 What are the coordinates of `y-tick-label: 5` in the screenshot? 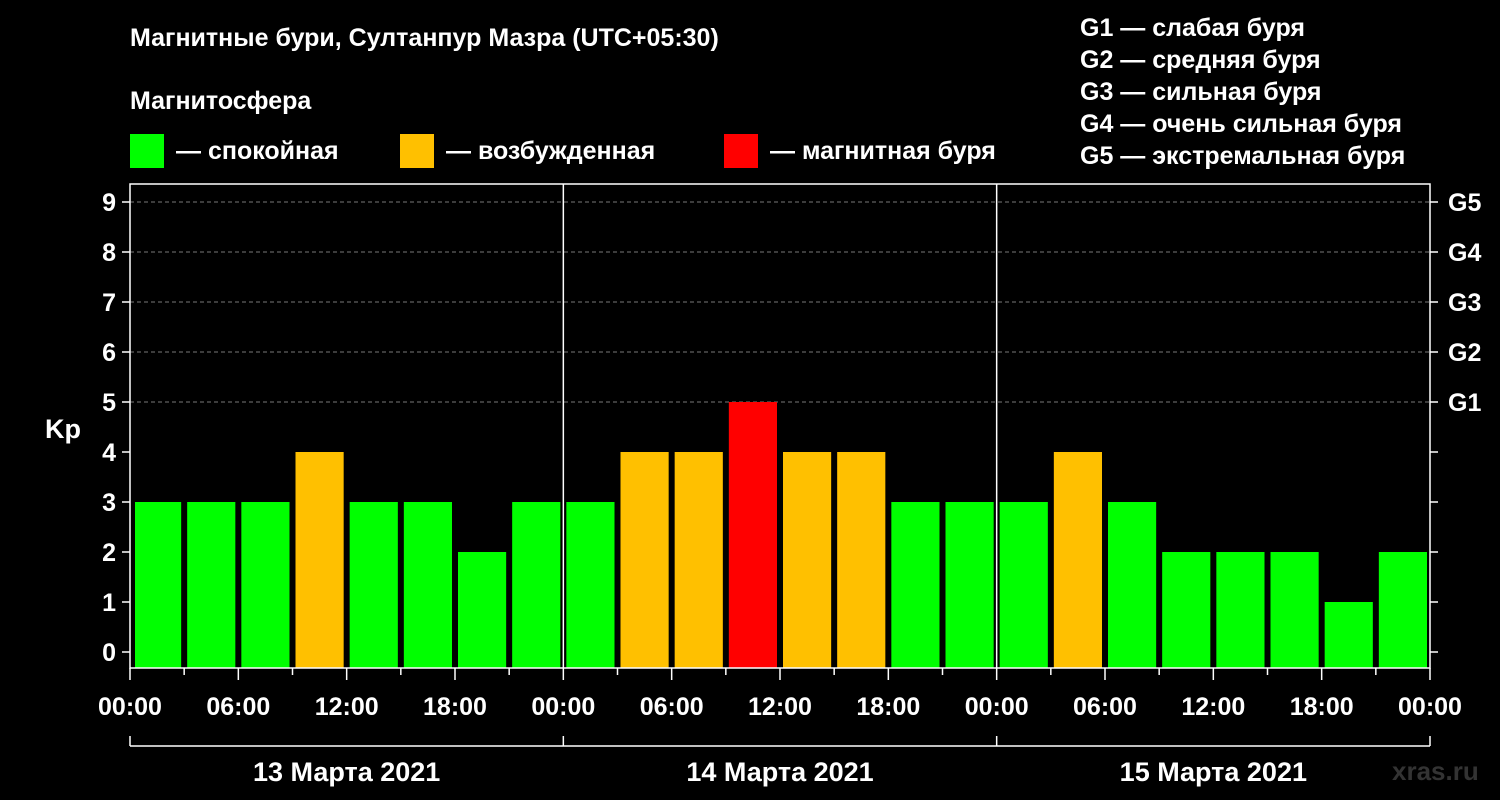 It's located at (109, 403).